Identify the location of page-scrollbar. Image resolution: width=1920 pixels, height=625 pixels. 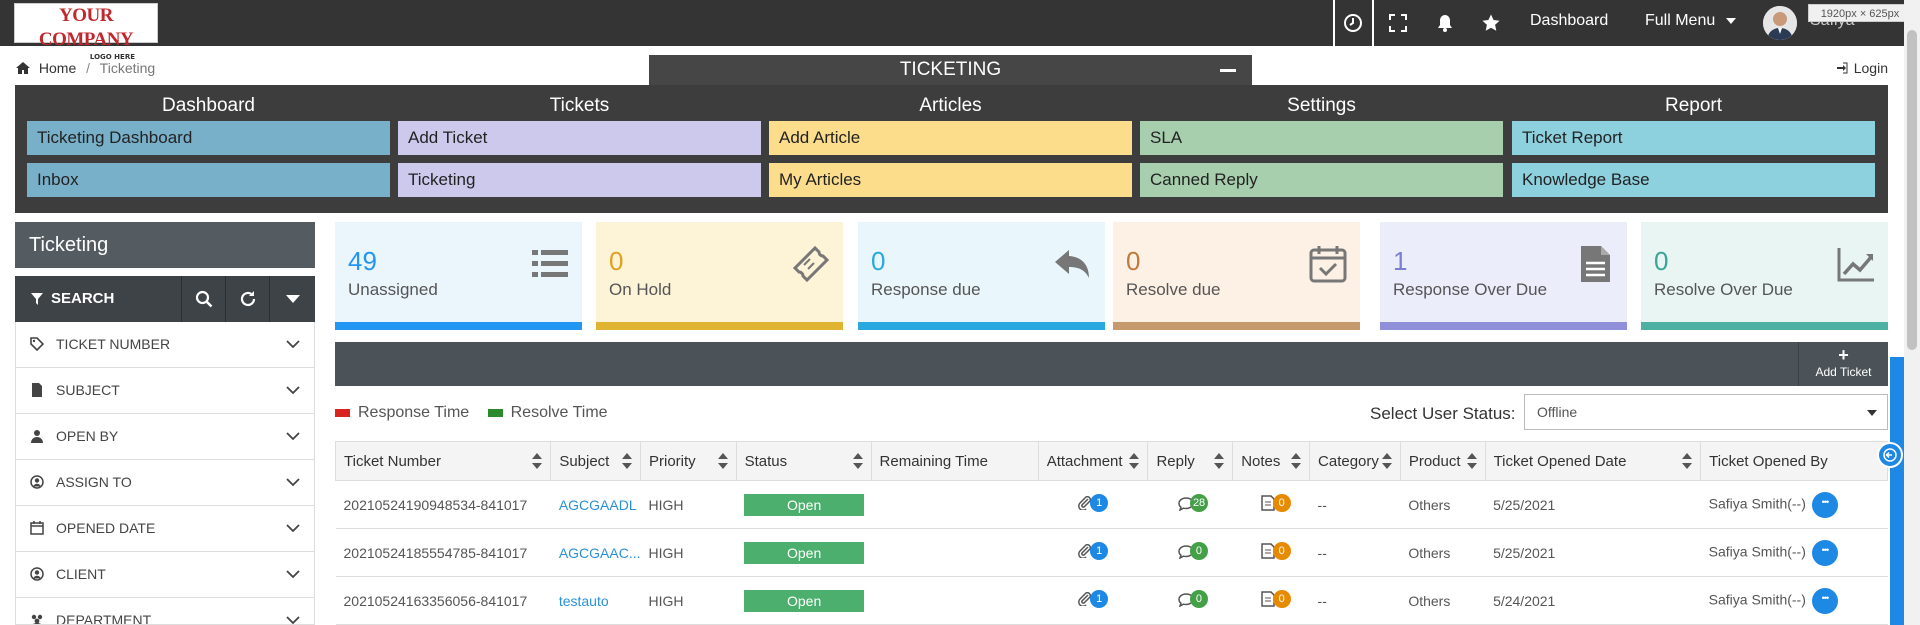
(1912, 312).